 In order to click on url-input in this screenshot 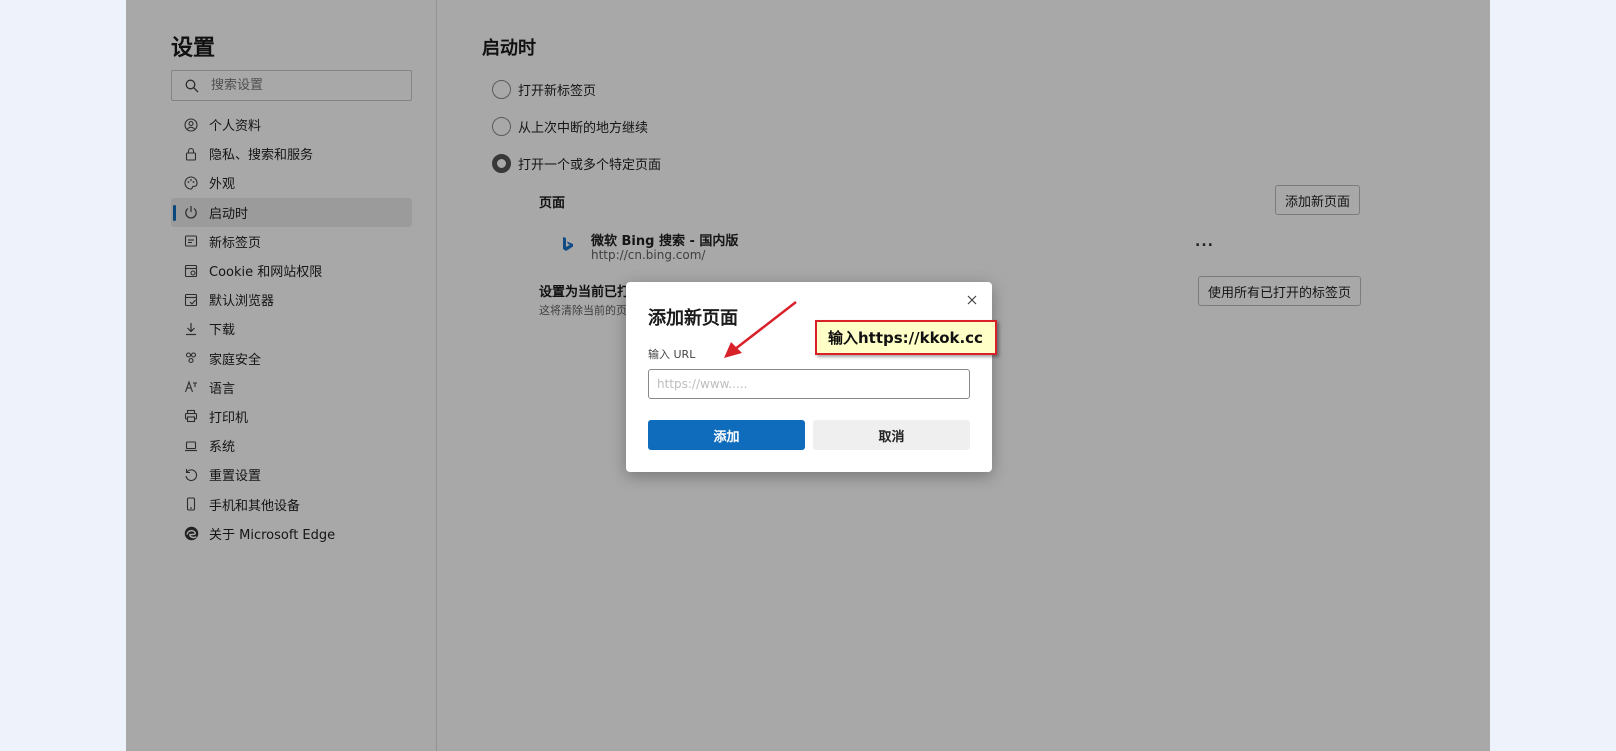, I will do `click(809, 384)`.